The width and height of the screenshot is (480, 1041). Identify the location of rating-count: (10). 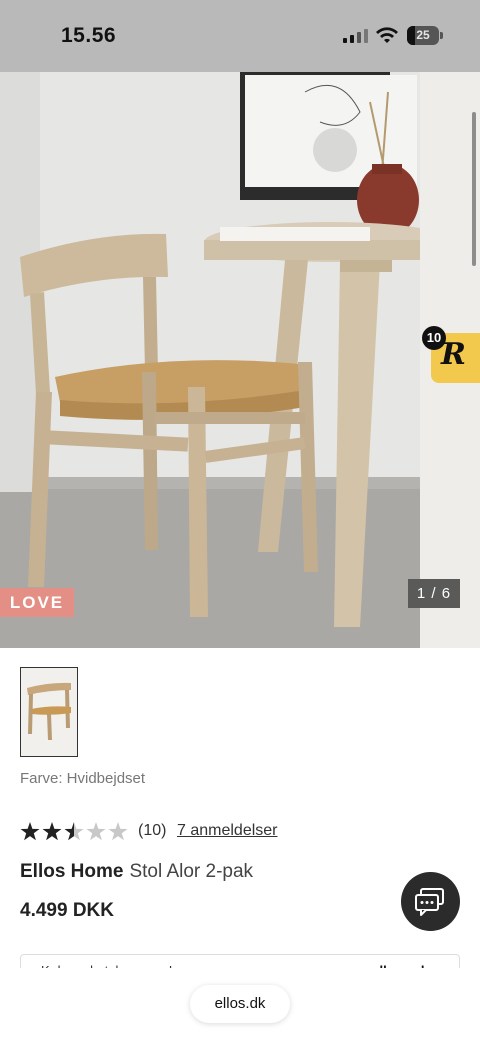
(152, 830).